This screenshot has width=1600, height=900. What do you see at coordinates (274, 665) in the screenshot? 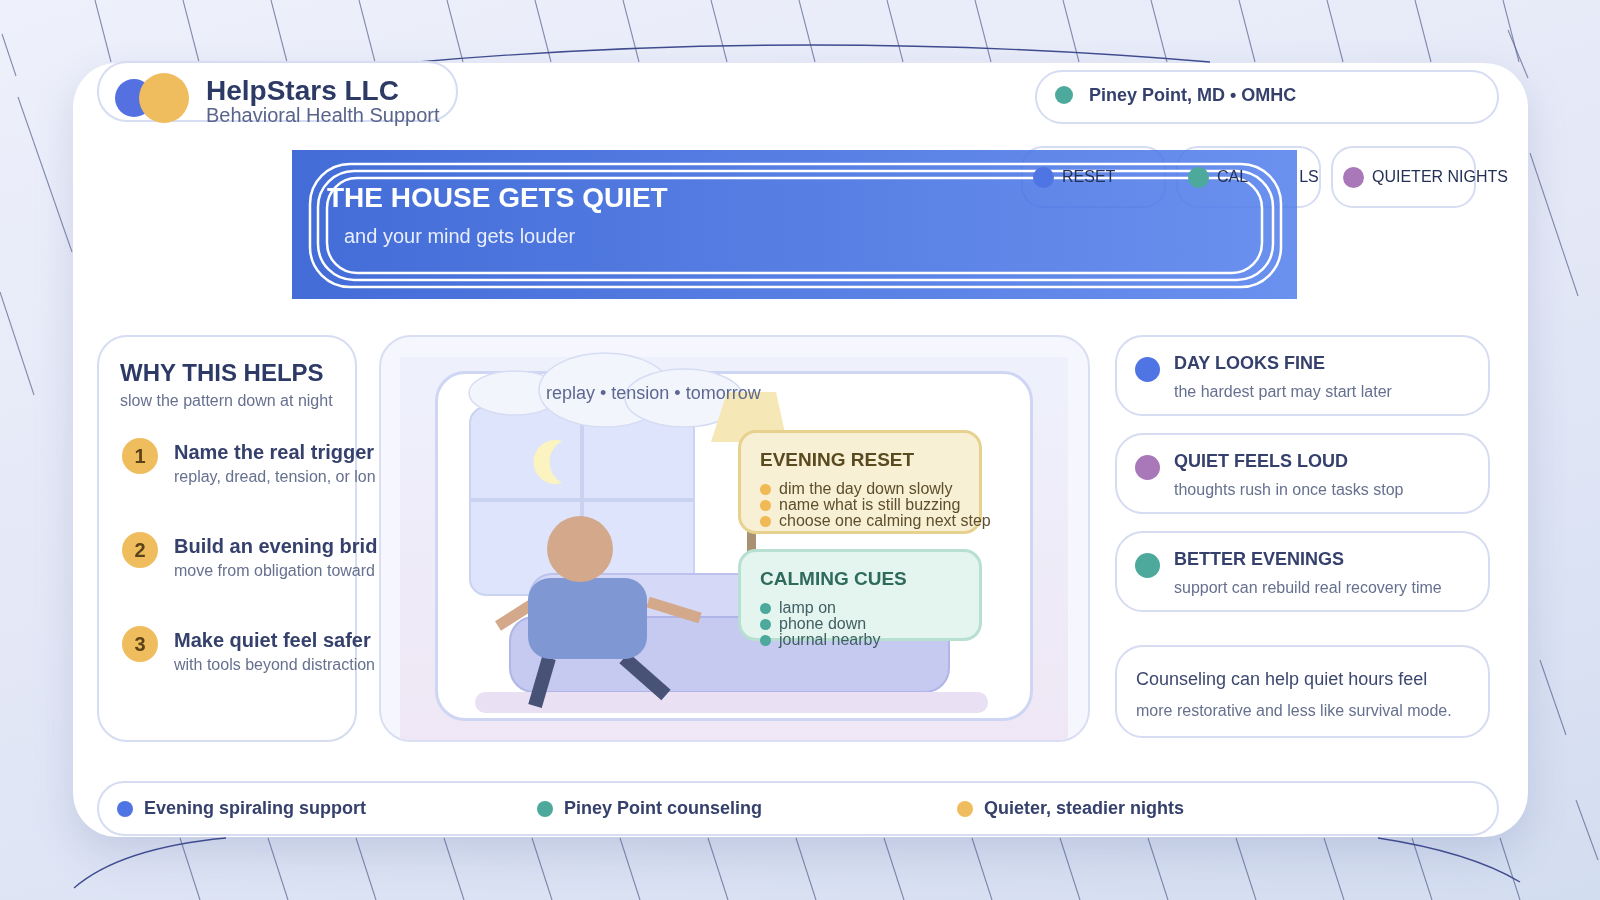
I see `step-text: with tools beyond distraction` at bounding box center [274, 665].